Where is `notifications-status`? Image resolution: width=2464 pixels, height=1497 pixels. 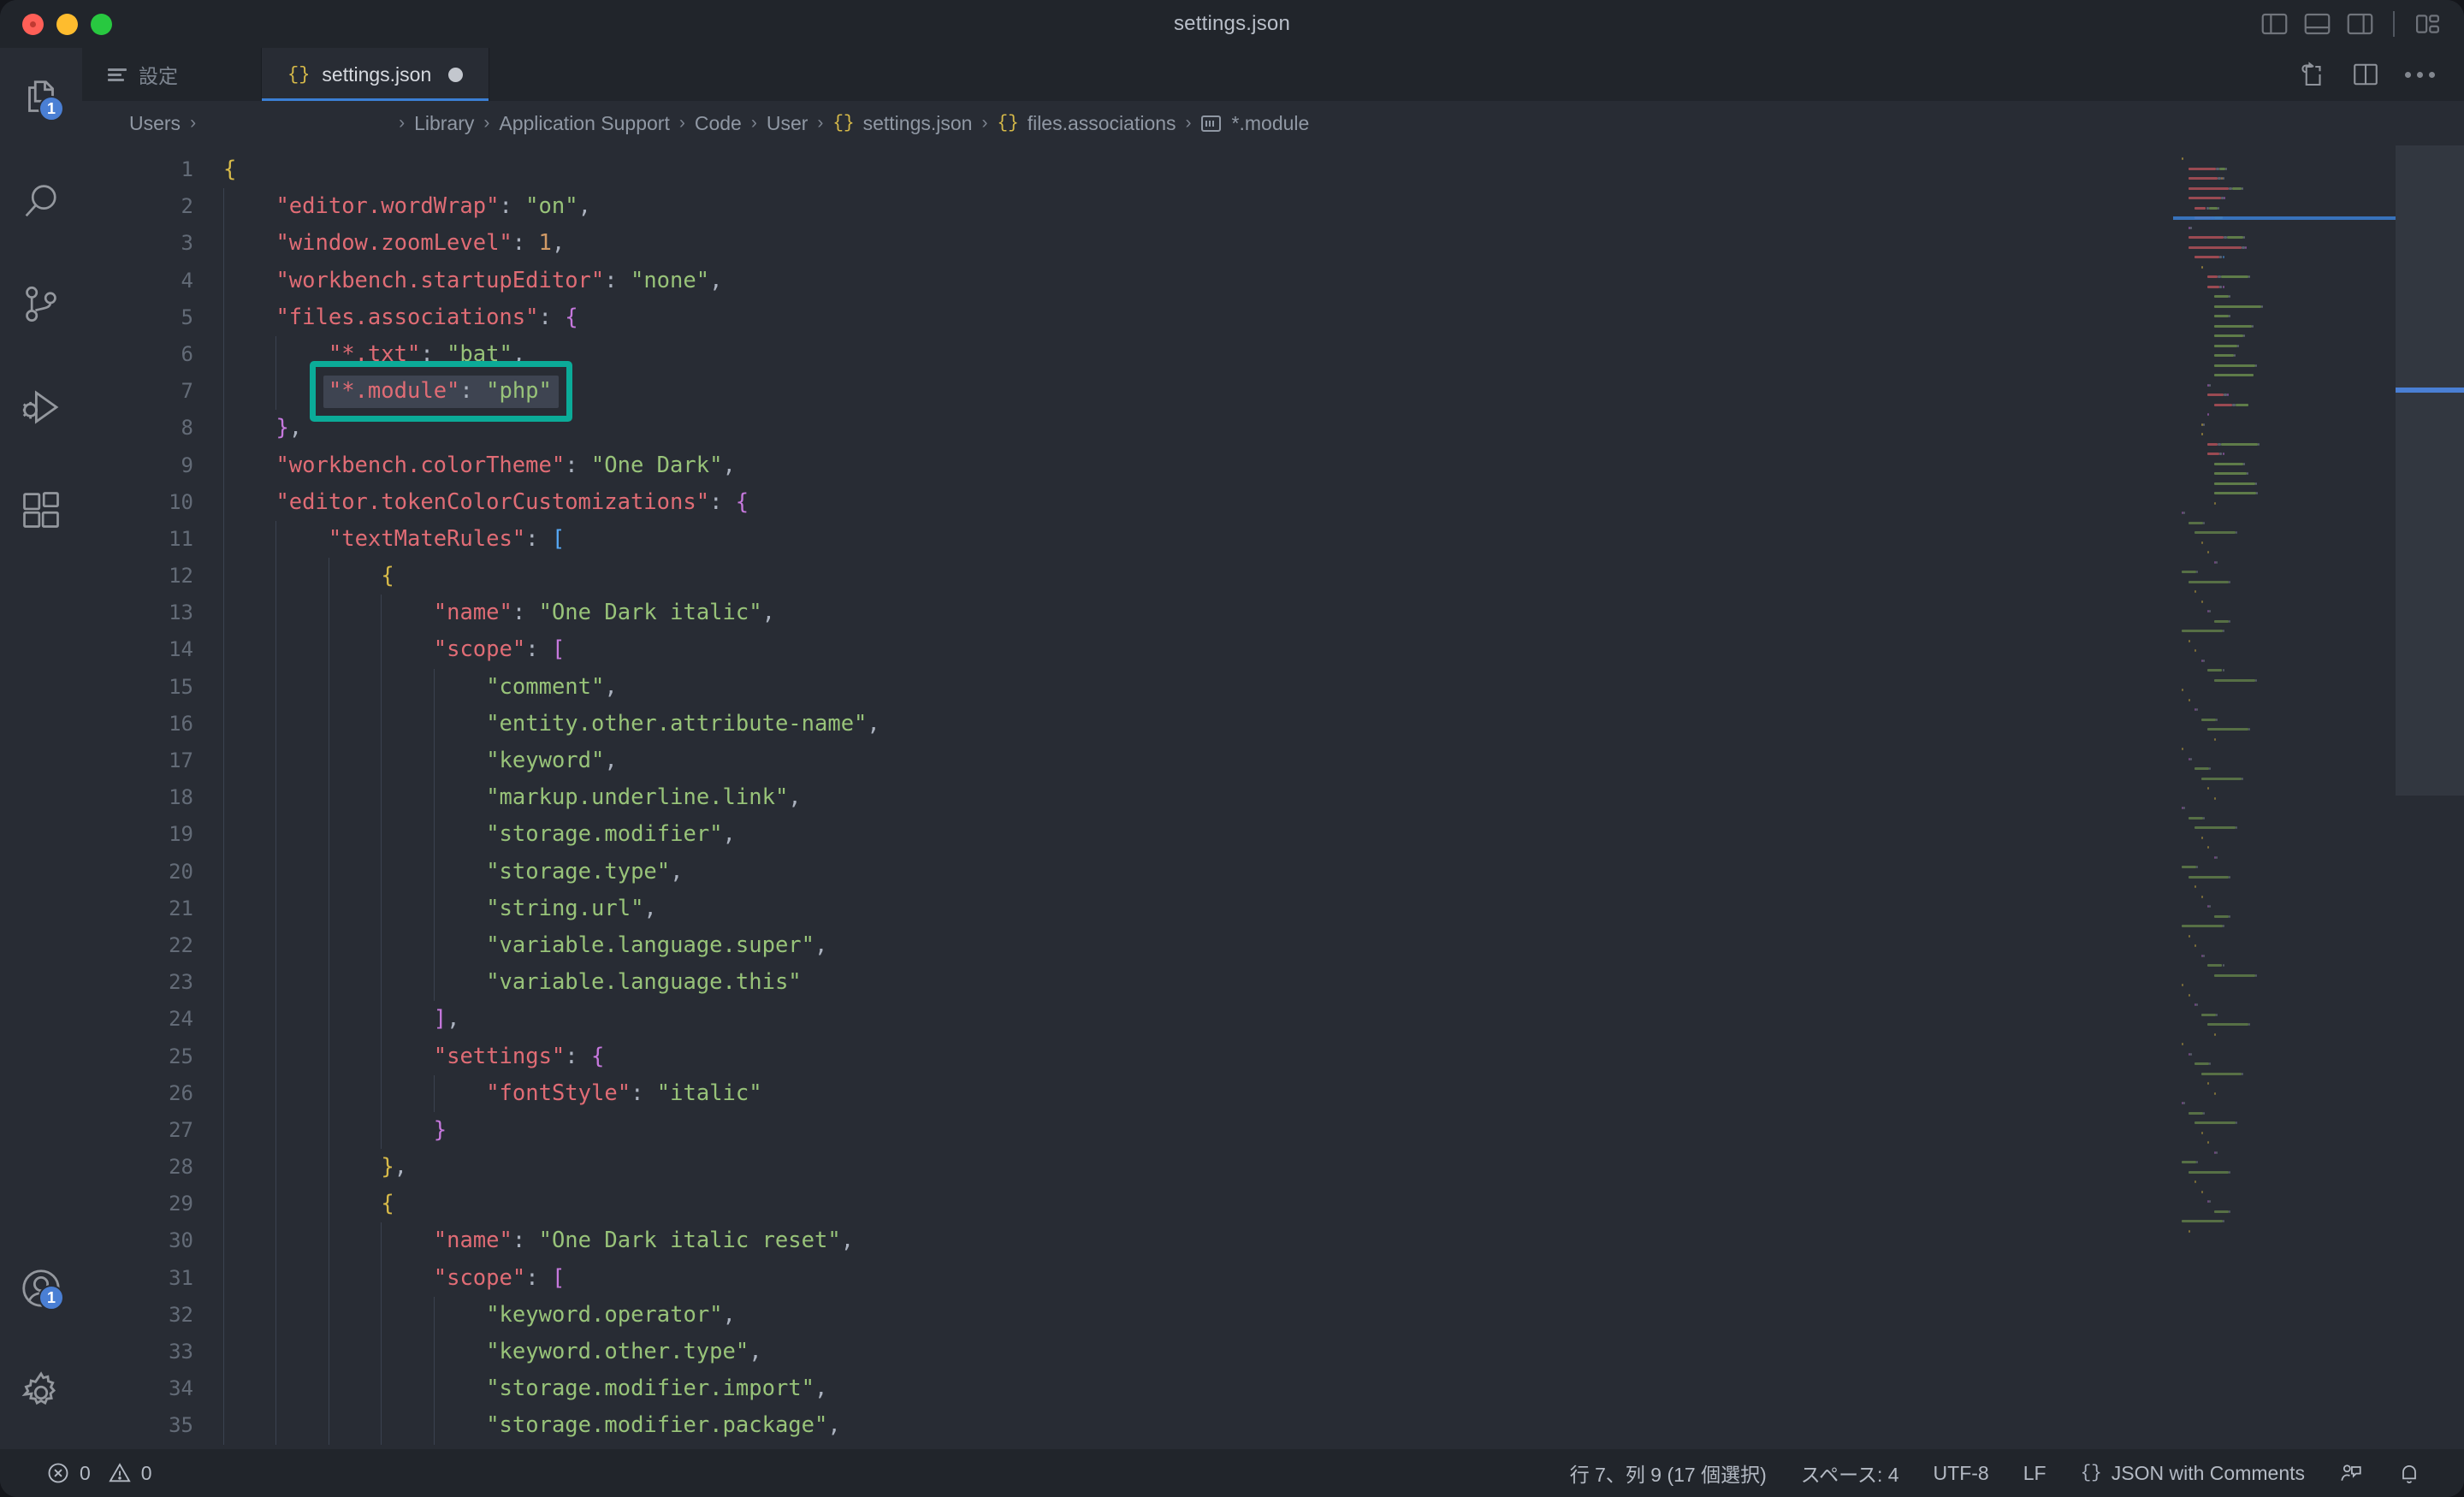
notifications-status is located at coordinates (2409, 1473).